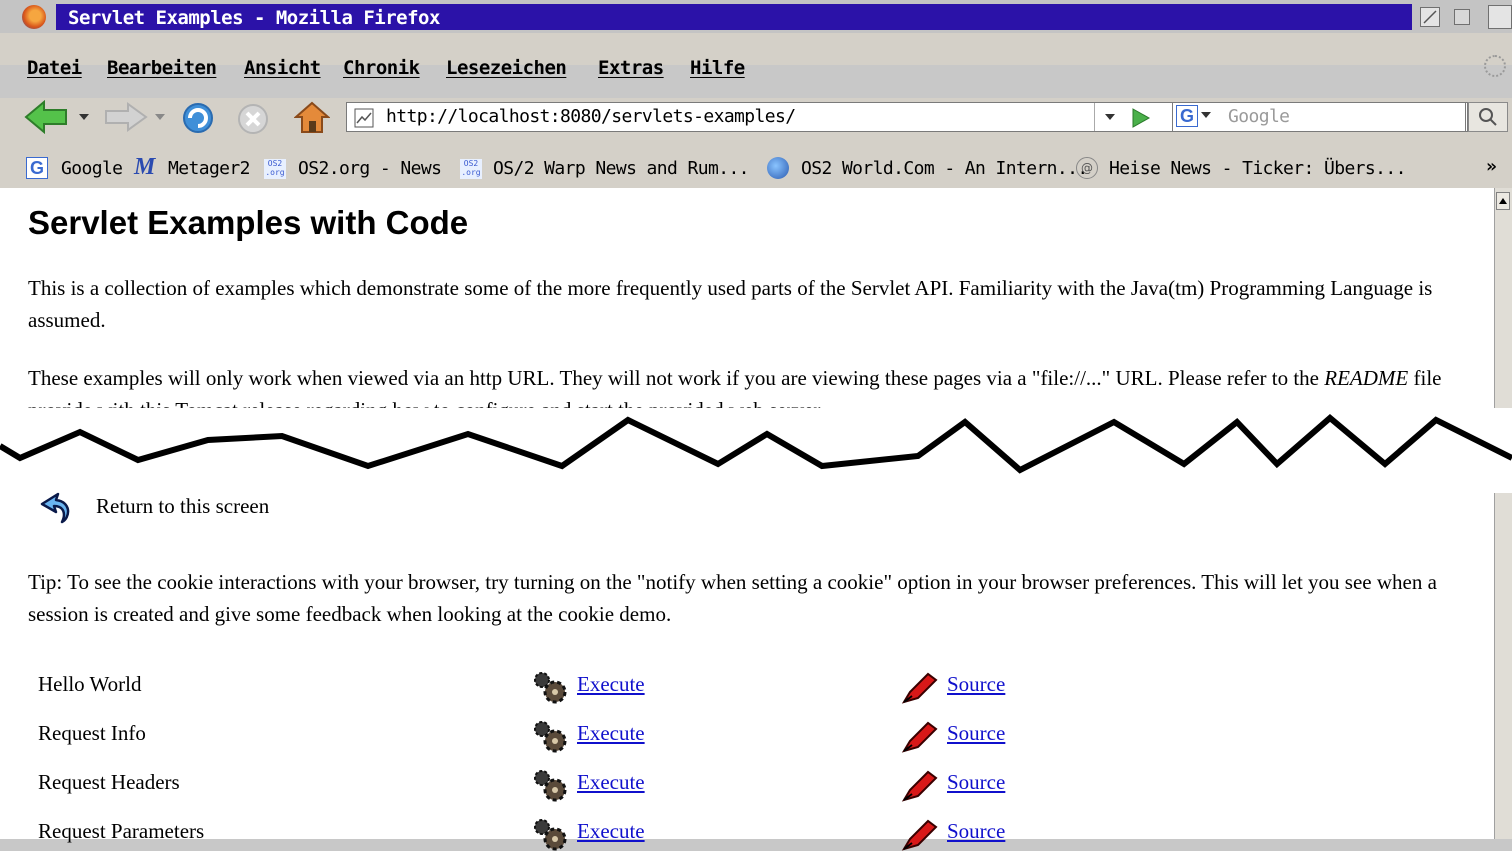 This screenshot has height=851, width=1512. Describe the element at coordinates (57, 509) in the screenshot. I see `return-arrow-icon` at that location.